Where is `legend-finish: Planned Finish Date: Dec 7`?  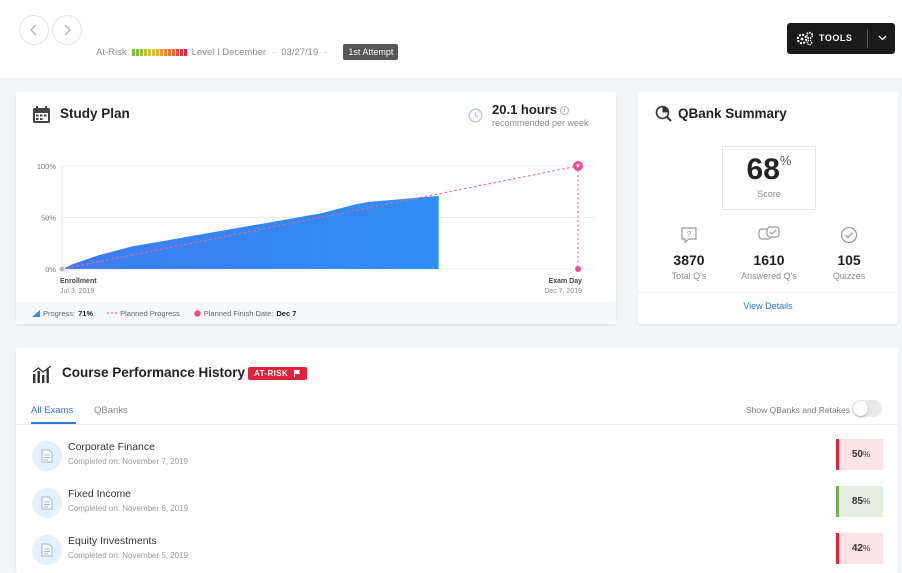 legend-finish: Planned Finish Date: Dec 7 is located at coordinates (245, 313).